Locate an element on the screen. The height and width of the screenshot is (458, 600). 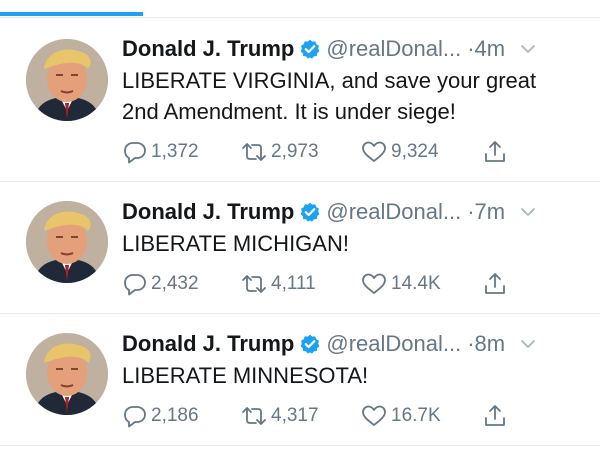
timestamp: ·4m is located at coordinates (486, 49).